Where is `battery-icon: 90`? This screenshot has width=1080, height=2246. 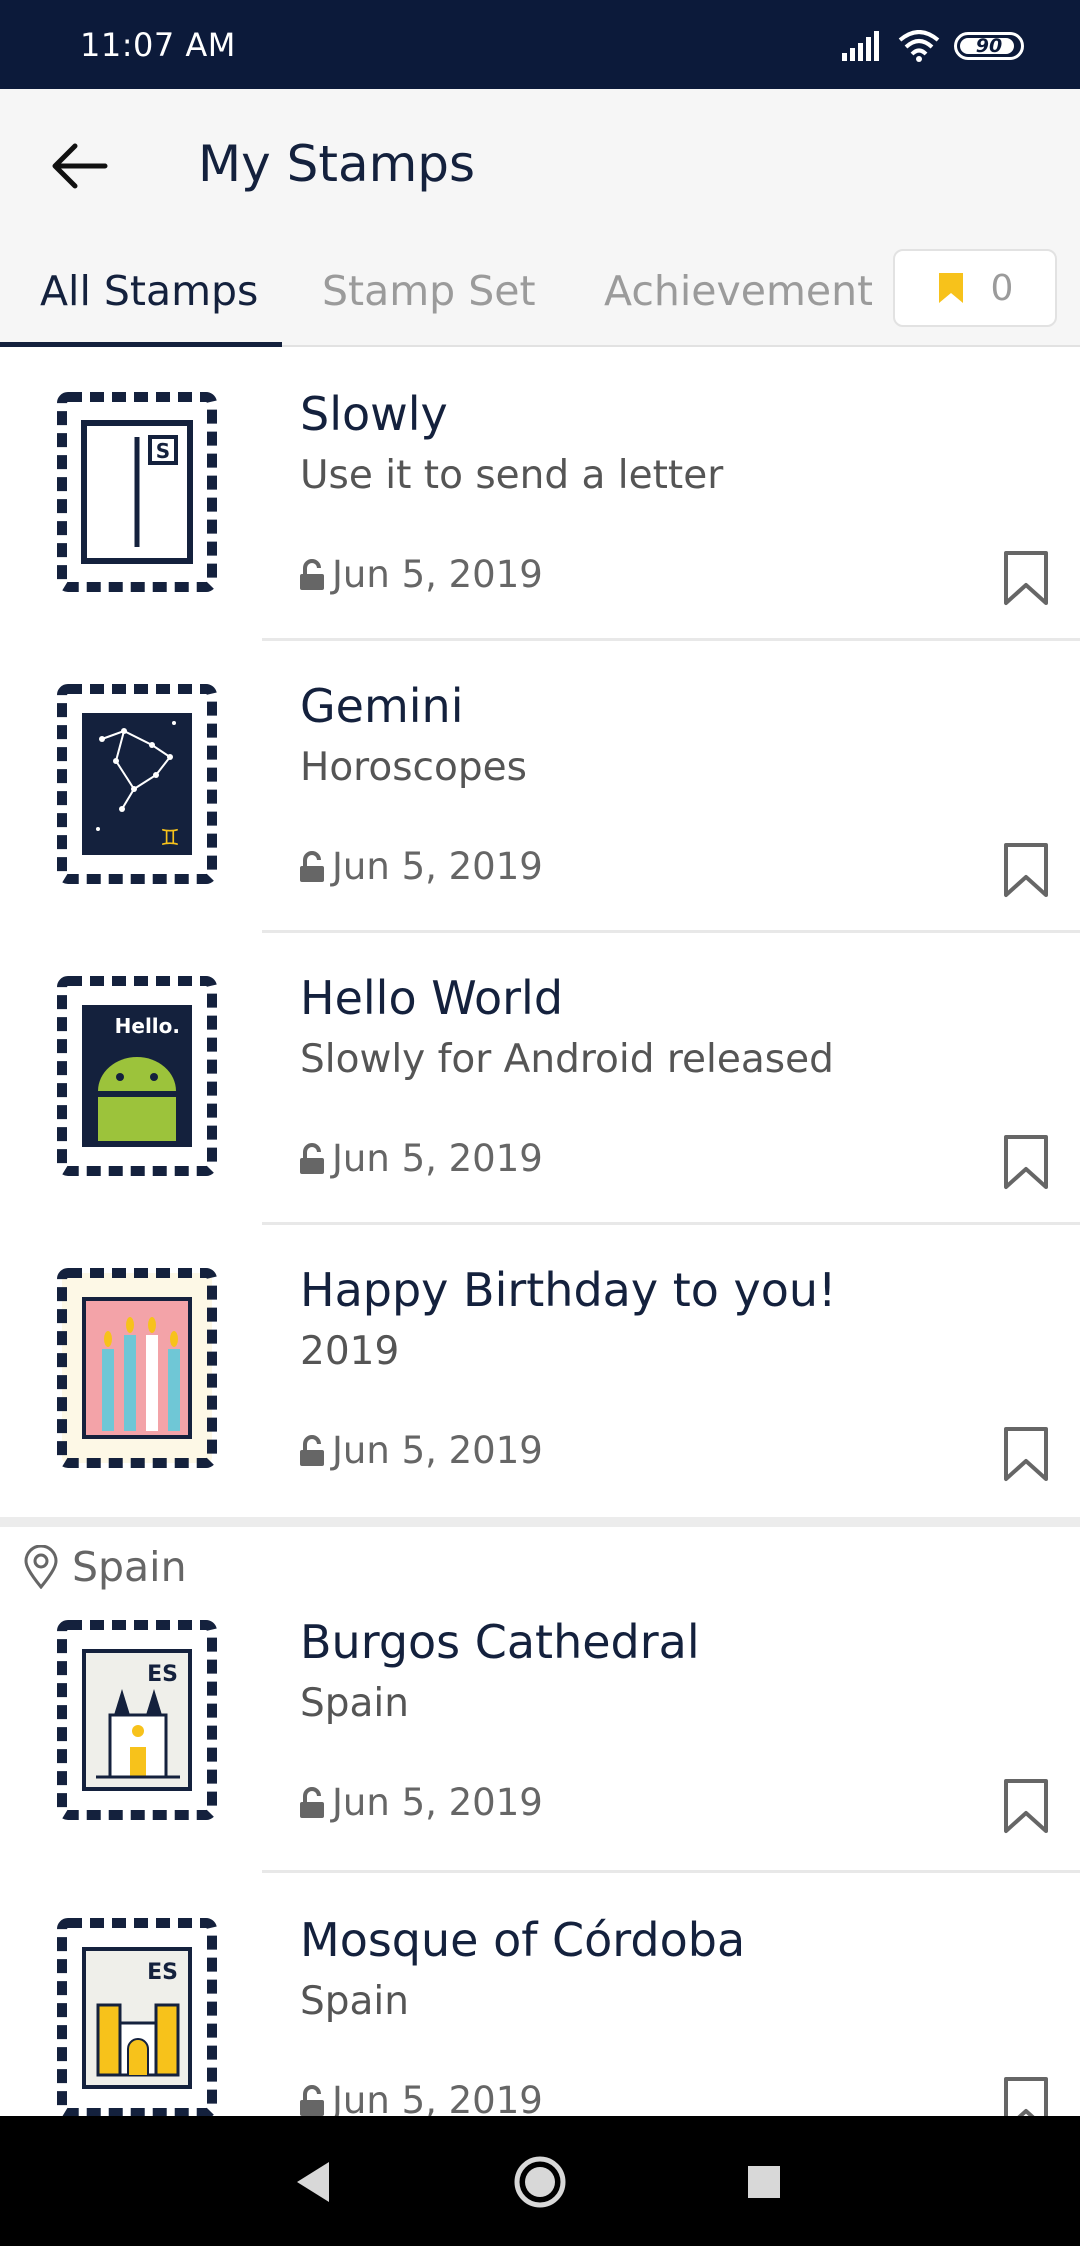
battery-icon: 90 is located at coordinates (989, 46).